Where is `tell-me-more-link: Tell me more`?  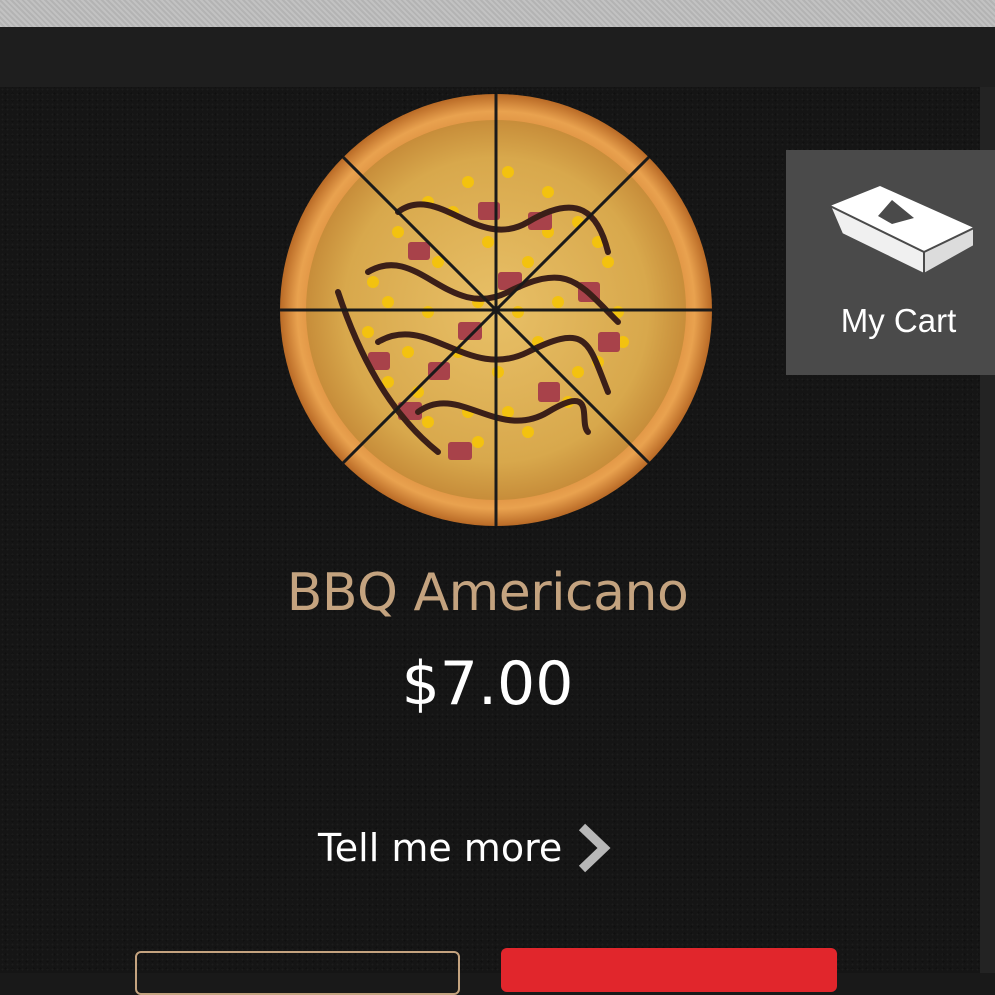 tell-me-more-link: Tell me more is located at coordinates (466, 848).